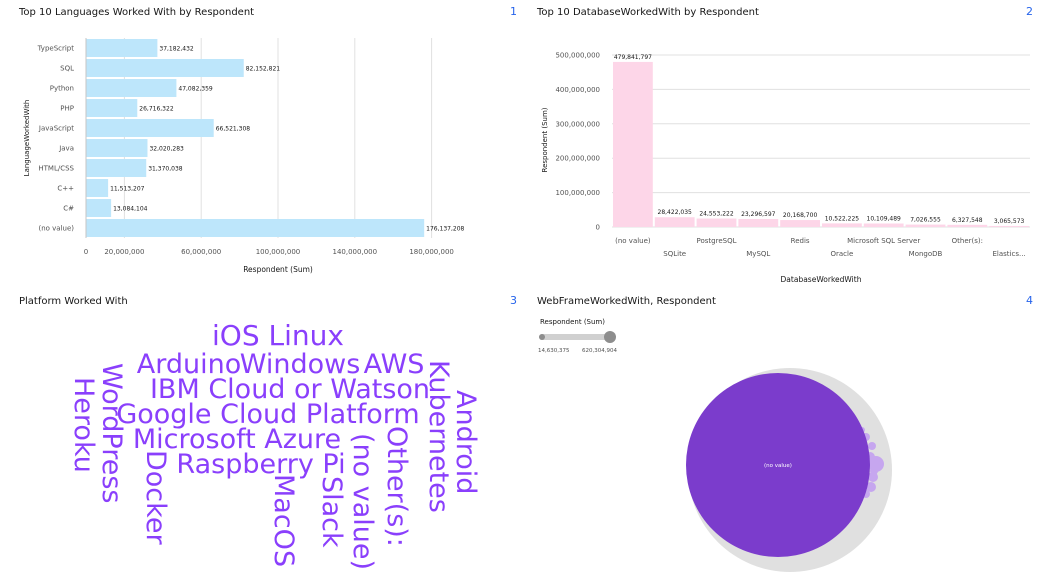 Image resolution: width=1040 pixels, height=579 pixels. I want to click on data-label: 6,327,548, so click(967, 220).